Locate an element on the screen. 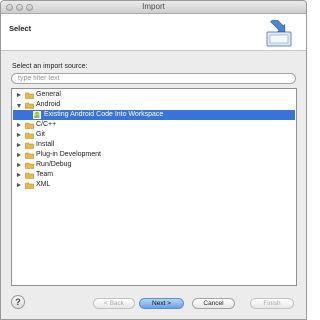  tree-item: Install is located at coordinates (154, 145).